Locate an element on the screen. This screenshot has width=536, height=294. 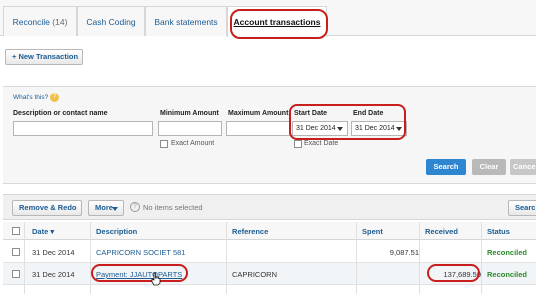
tab-cash-coding-label: Cash Coding is located at coordinates (111, 22).